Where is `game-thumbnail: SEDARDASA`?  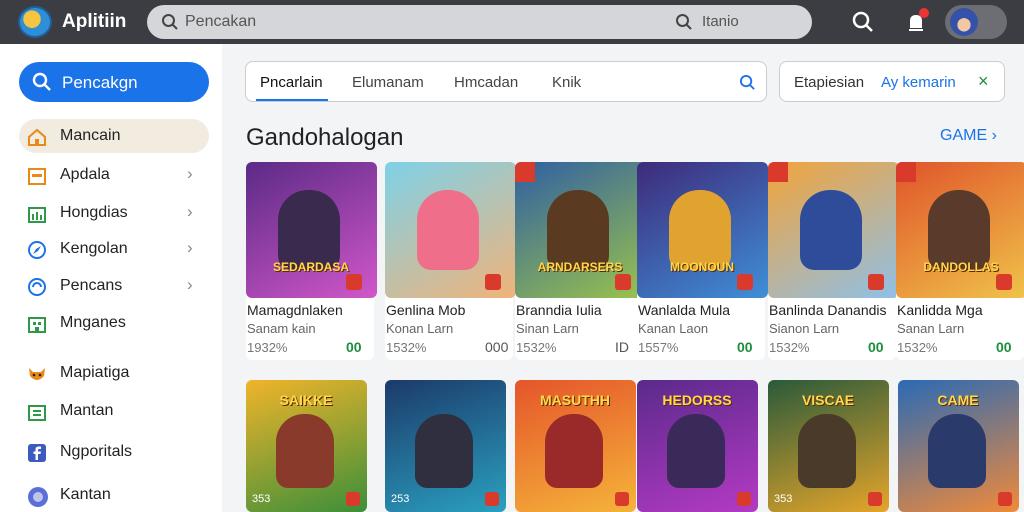
game-thumbnail: SEDARDASA is located at coordinates (311, 230).